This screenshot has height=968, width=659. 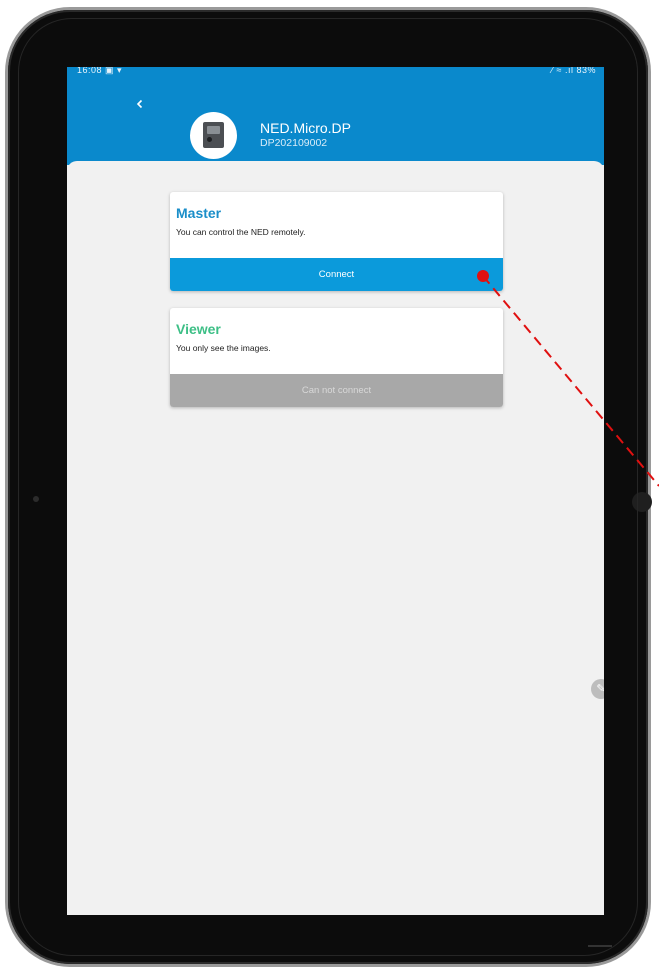 I want to click on device-avatar, so click(x=213, y=135).